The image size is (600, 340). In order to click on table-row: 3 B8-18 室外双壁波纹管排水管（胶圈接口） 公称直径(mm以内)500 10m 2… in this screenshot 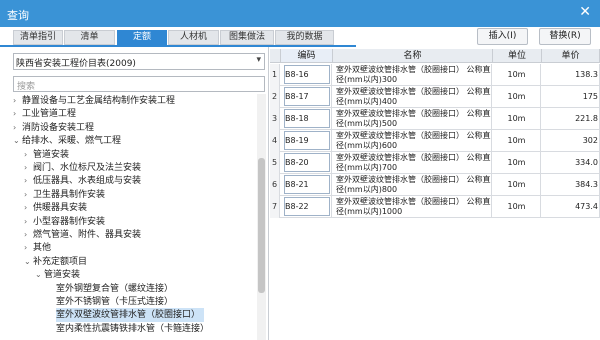, I will do `click(435, 119)`.